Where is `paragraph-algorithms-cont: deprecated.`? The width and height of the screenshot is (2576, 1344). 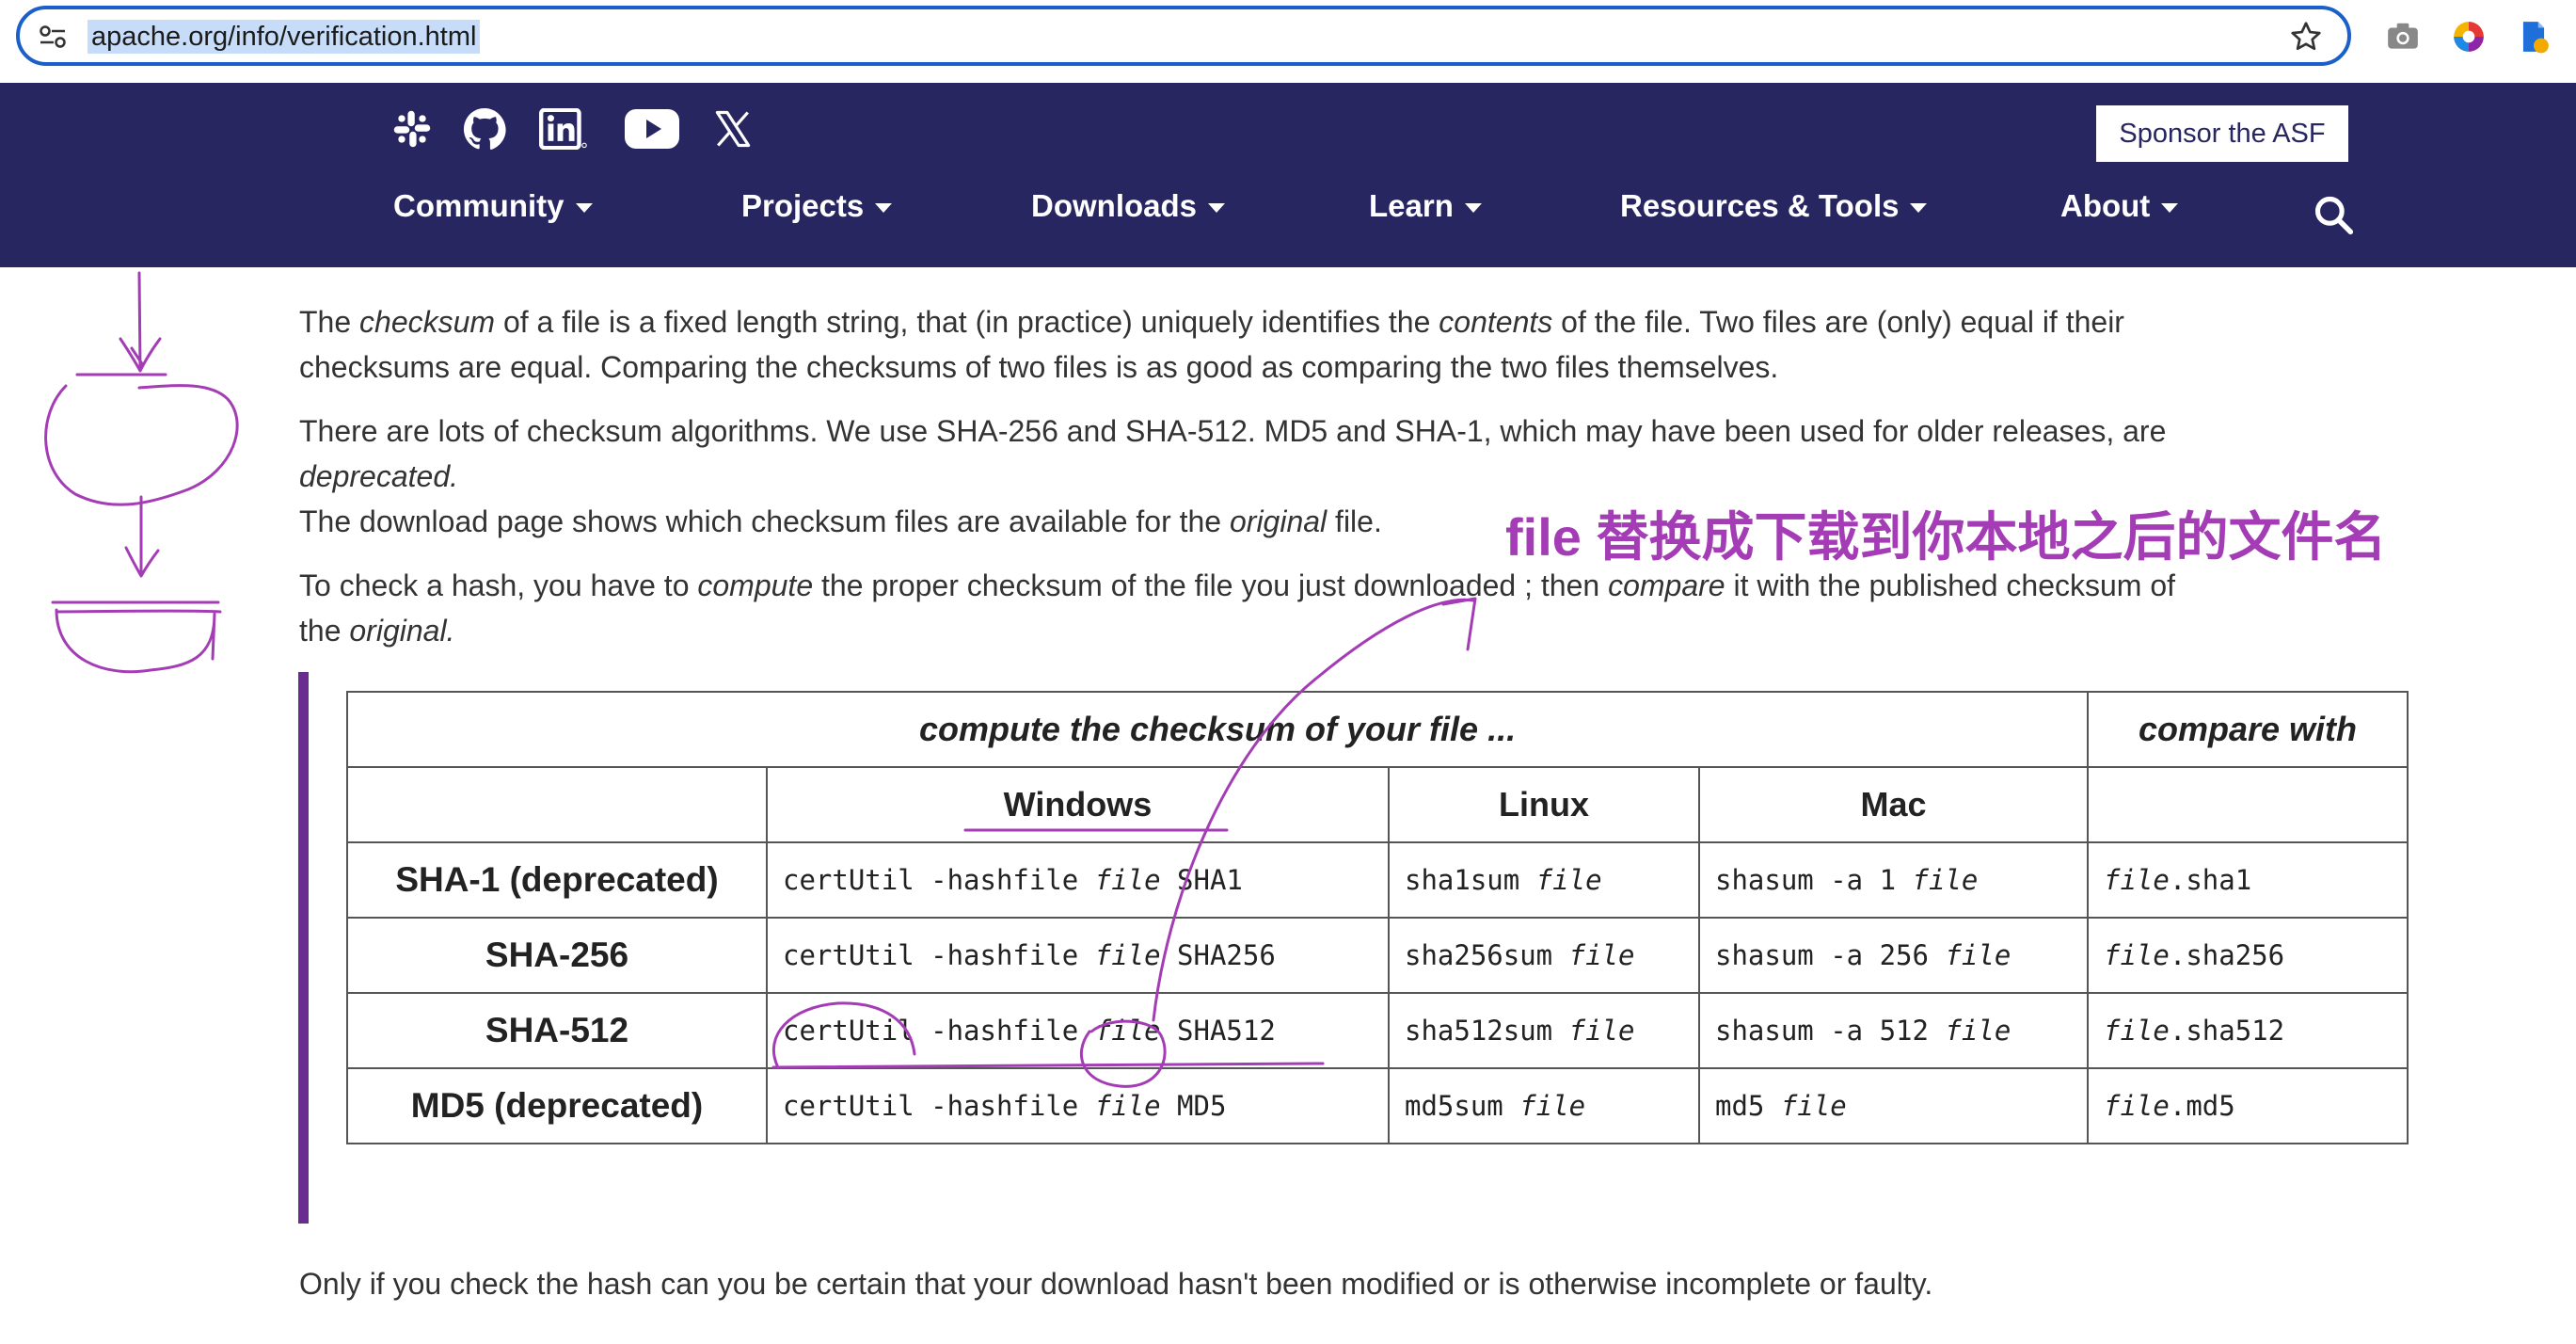
paragraph-algorithms-cont: deprecated. is located at coordinates (379, 476).